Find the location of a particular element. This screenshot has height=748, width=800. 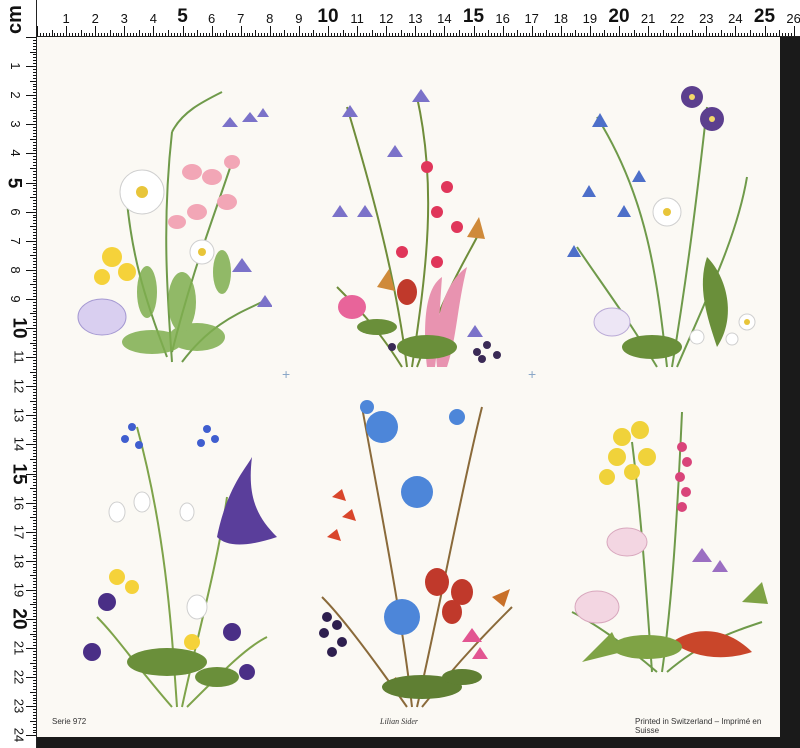

ruler-number: 2 is located at coordinates (16, 95).